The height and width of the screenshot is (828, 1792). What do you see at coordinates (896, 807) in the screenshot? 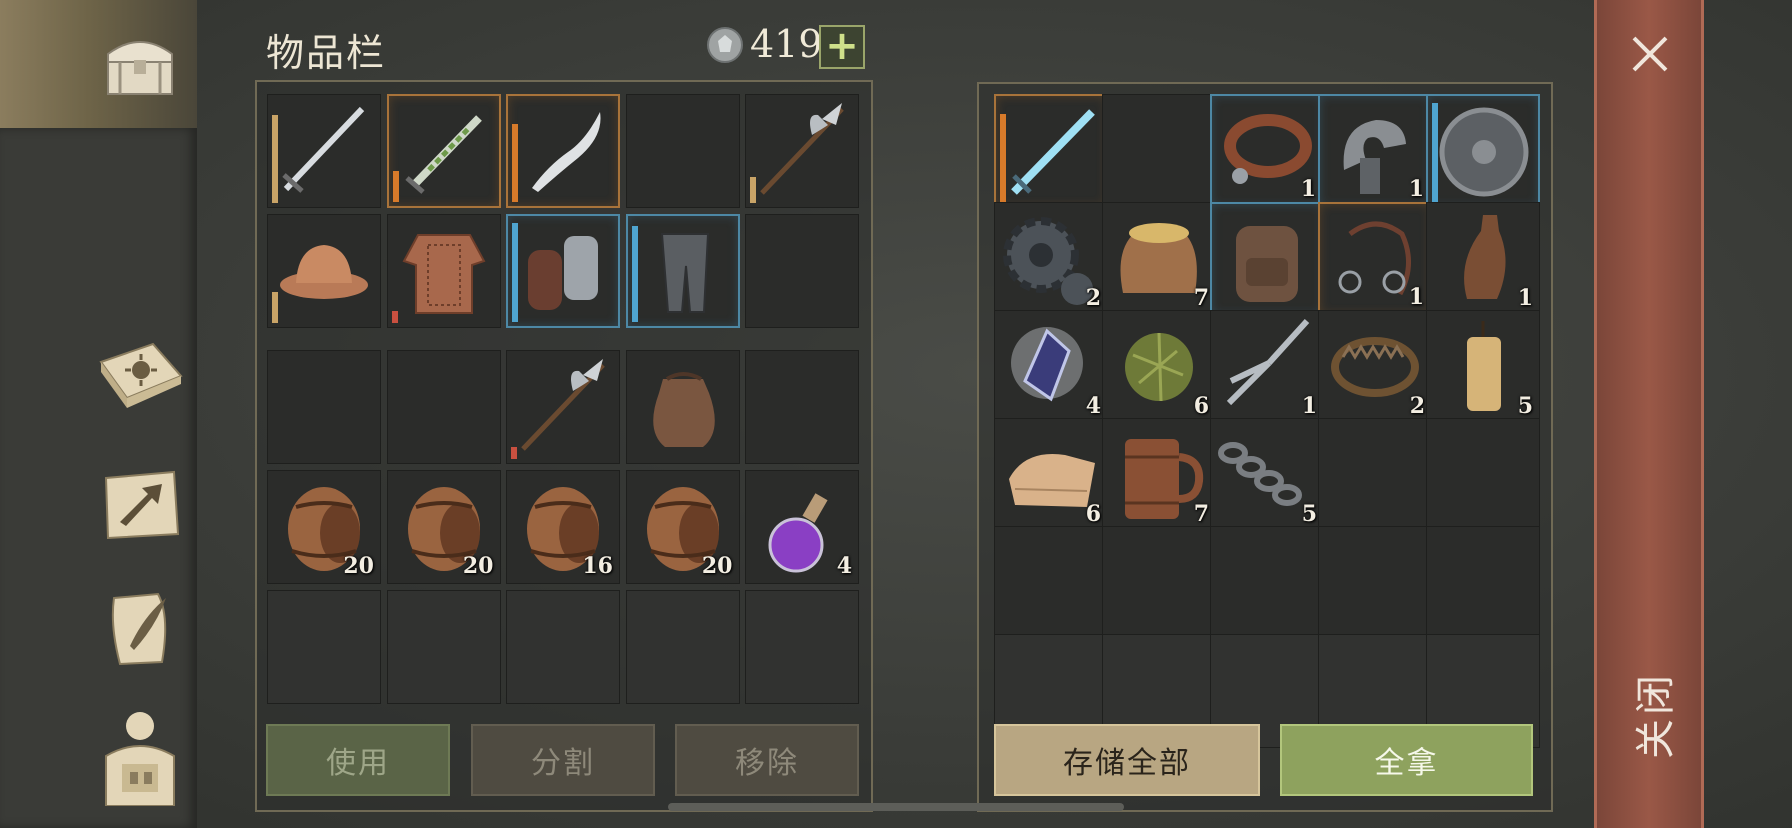
I see `horizontal-scrollbar` at bounding box center [896, 807].